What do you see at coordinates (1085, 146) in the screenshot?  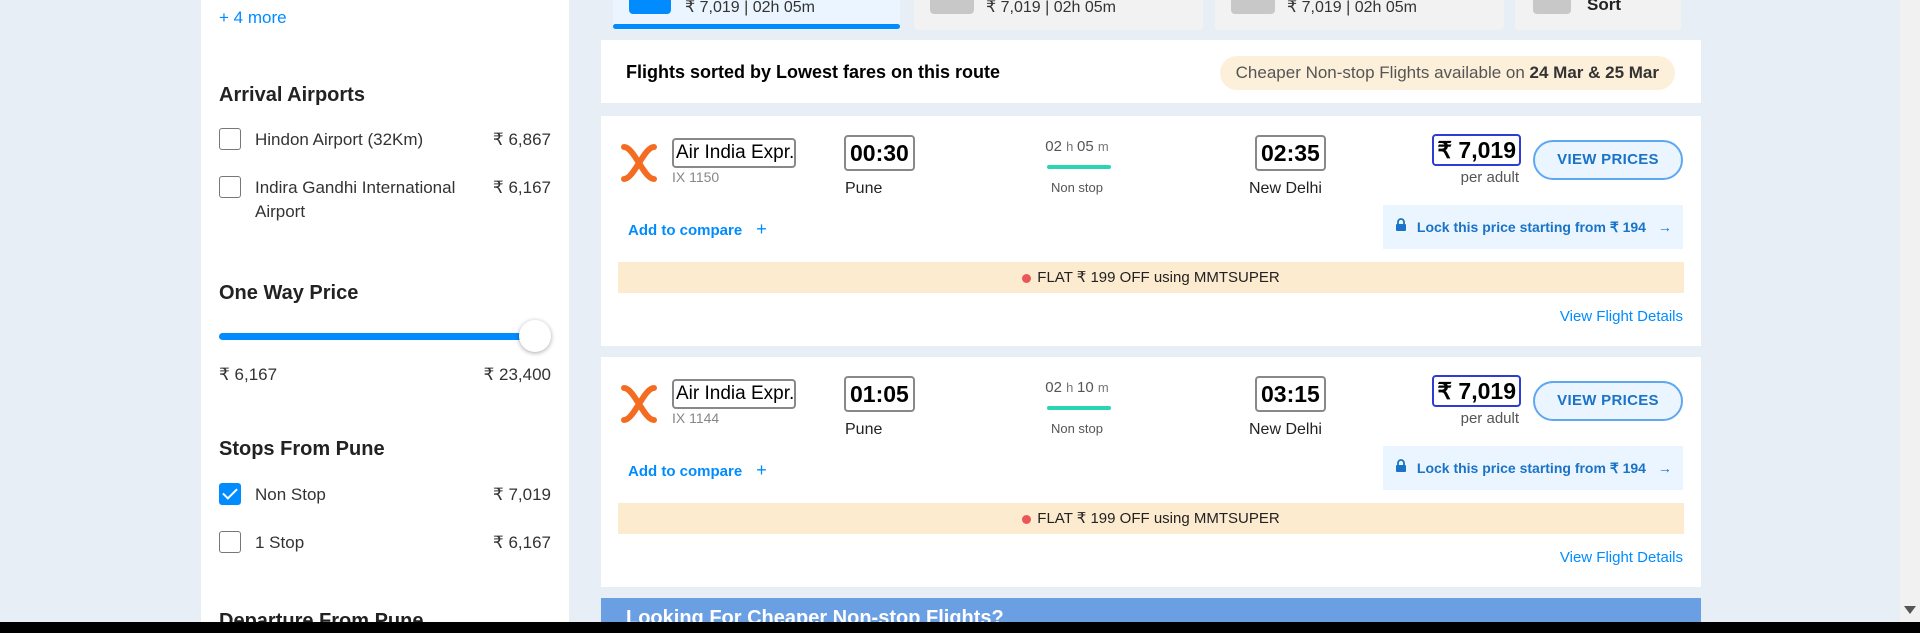 I see `duration-minutes: 05` at bounding box center [1085, 146].